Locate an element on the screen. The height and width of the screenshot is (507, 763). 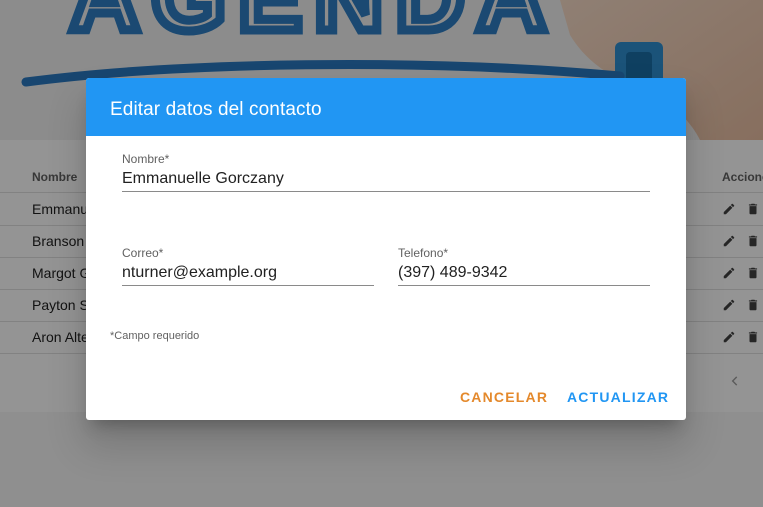
update-button: ACTUALIZAR is located at coordinates (618, 397).